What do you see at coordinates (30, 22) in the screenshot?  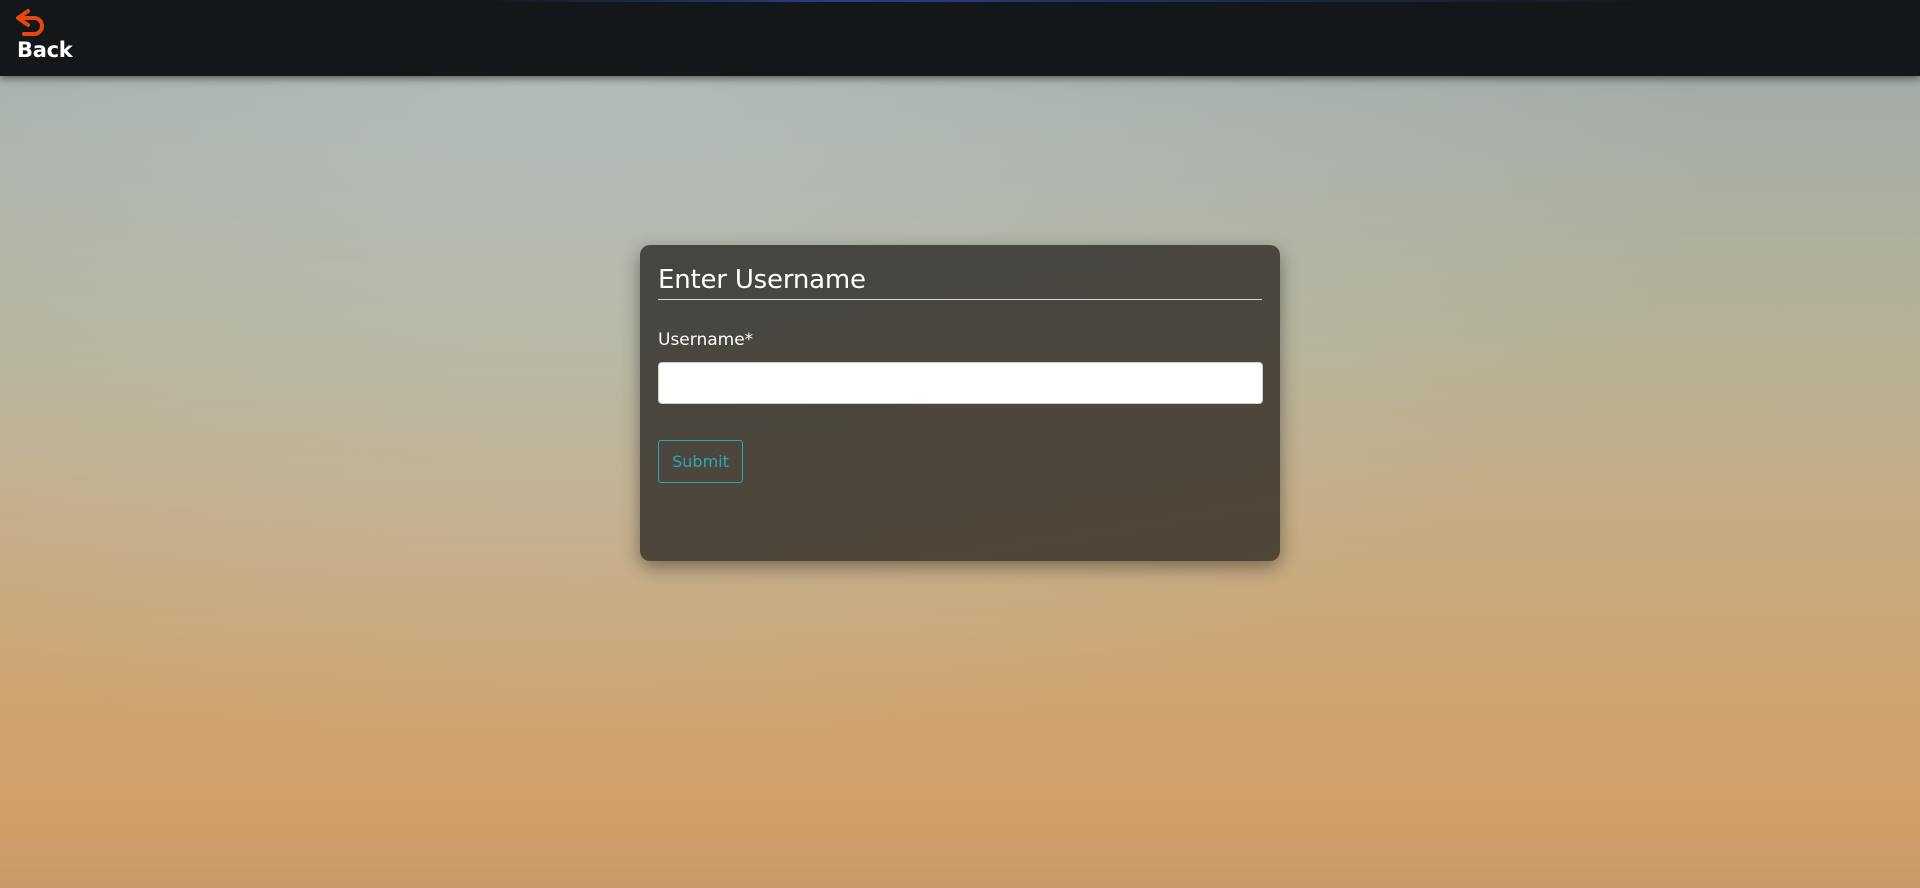 I see `back-arrow-icon` at bounding box center [30, 22].